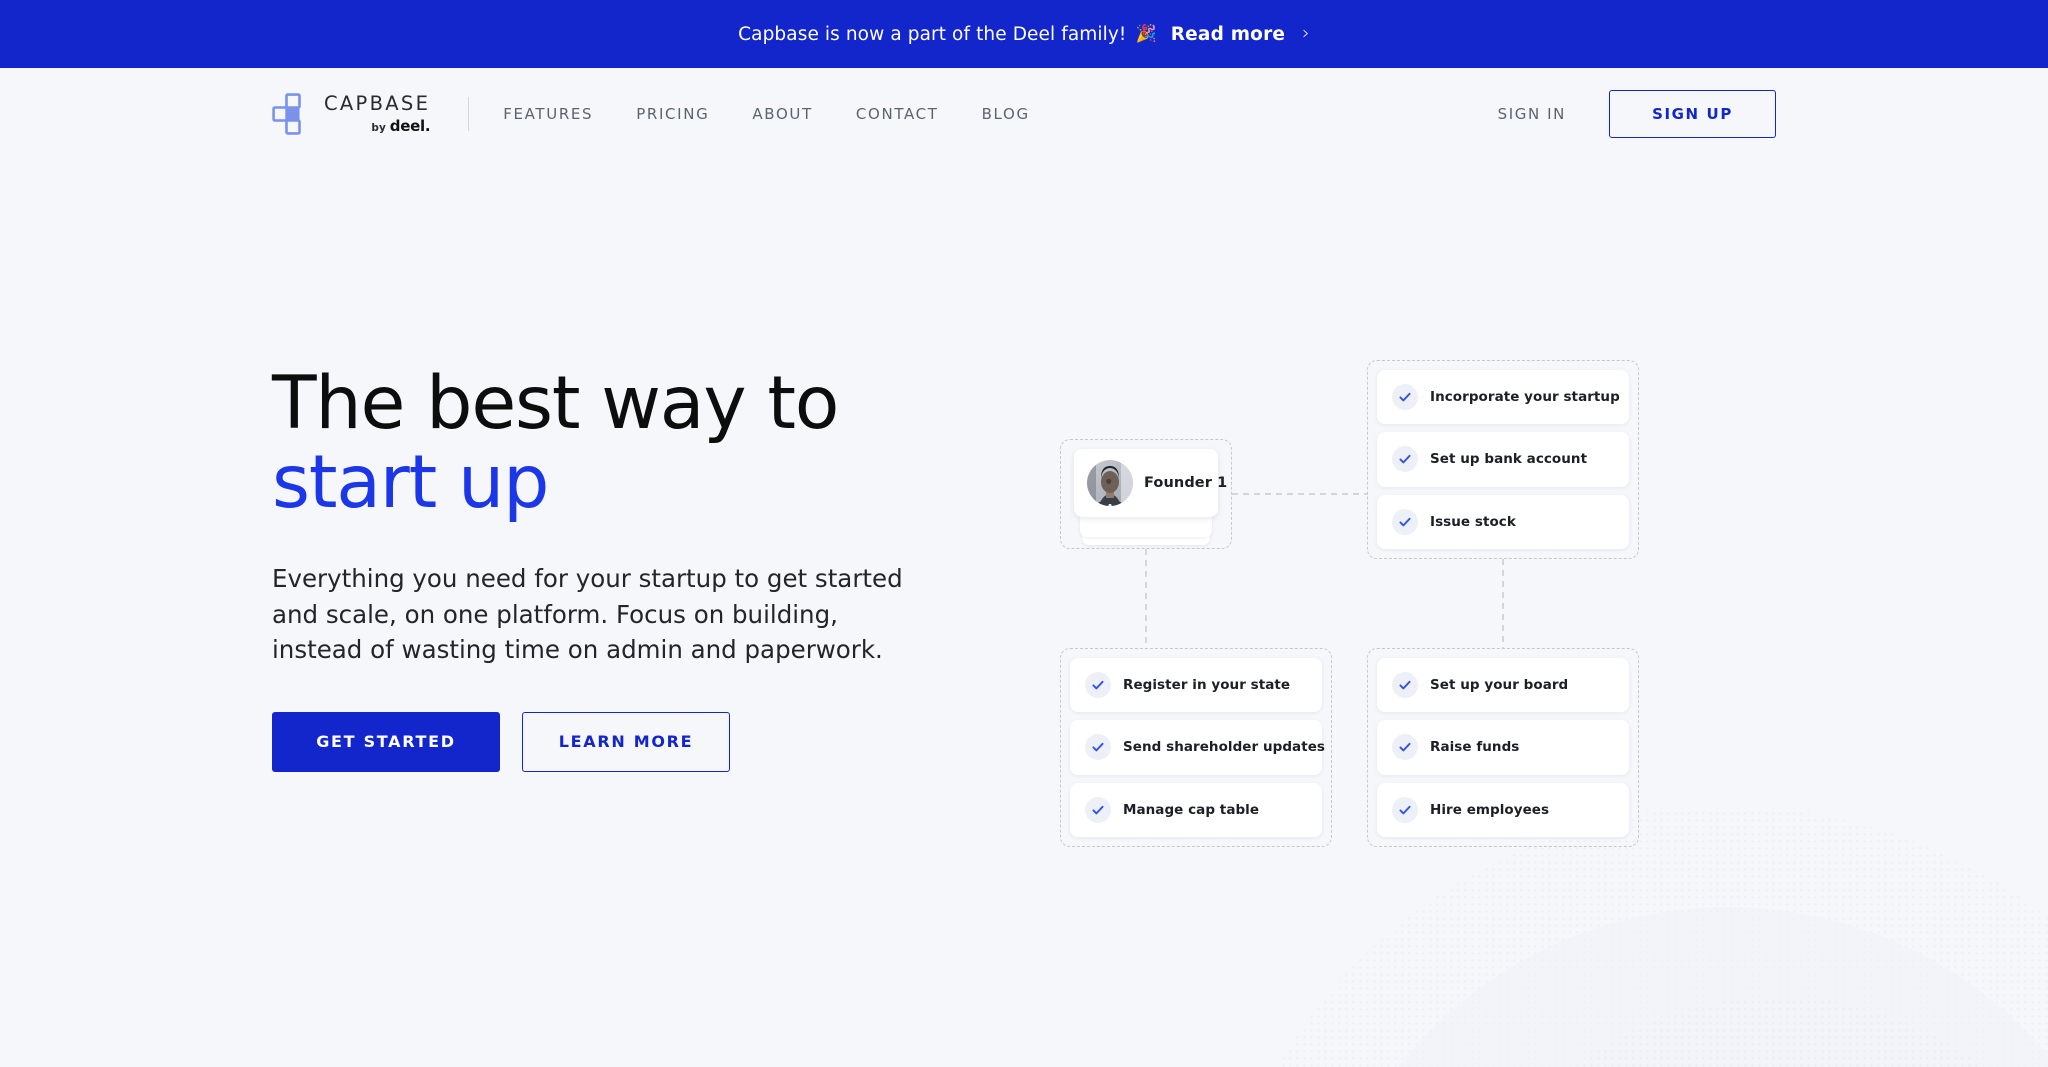 This screenshot has width=2048, height=1067. Describe the element at coordinates (1509, 459) in the screenshot. I see `task-label: Set up bank account` at that location.